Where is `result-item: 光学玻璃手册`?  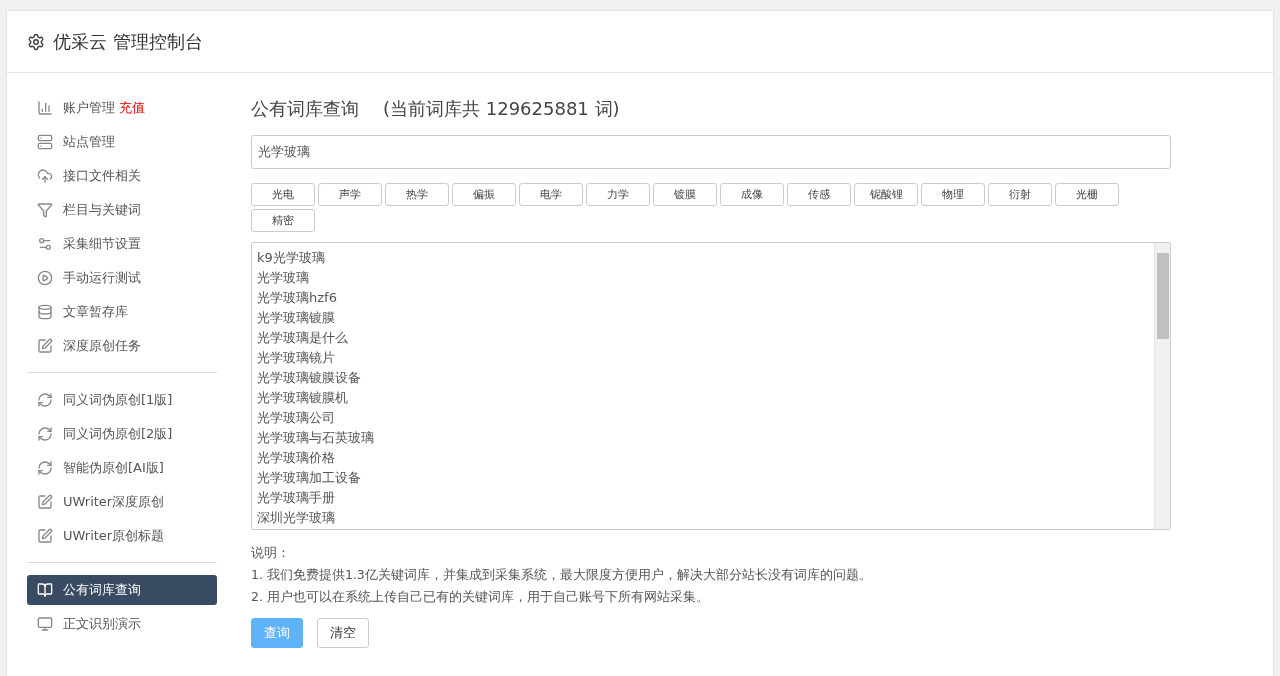 result-item: 光学玻璃手册 is located at coordinates (703, 498).